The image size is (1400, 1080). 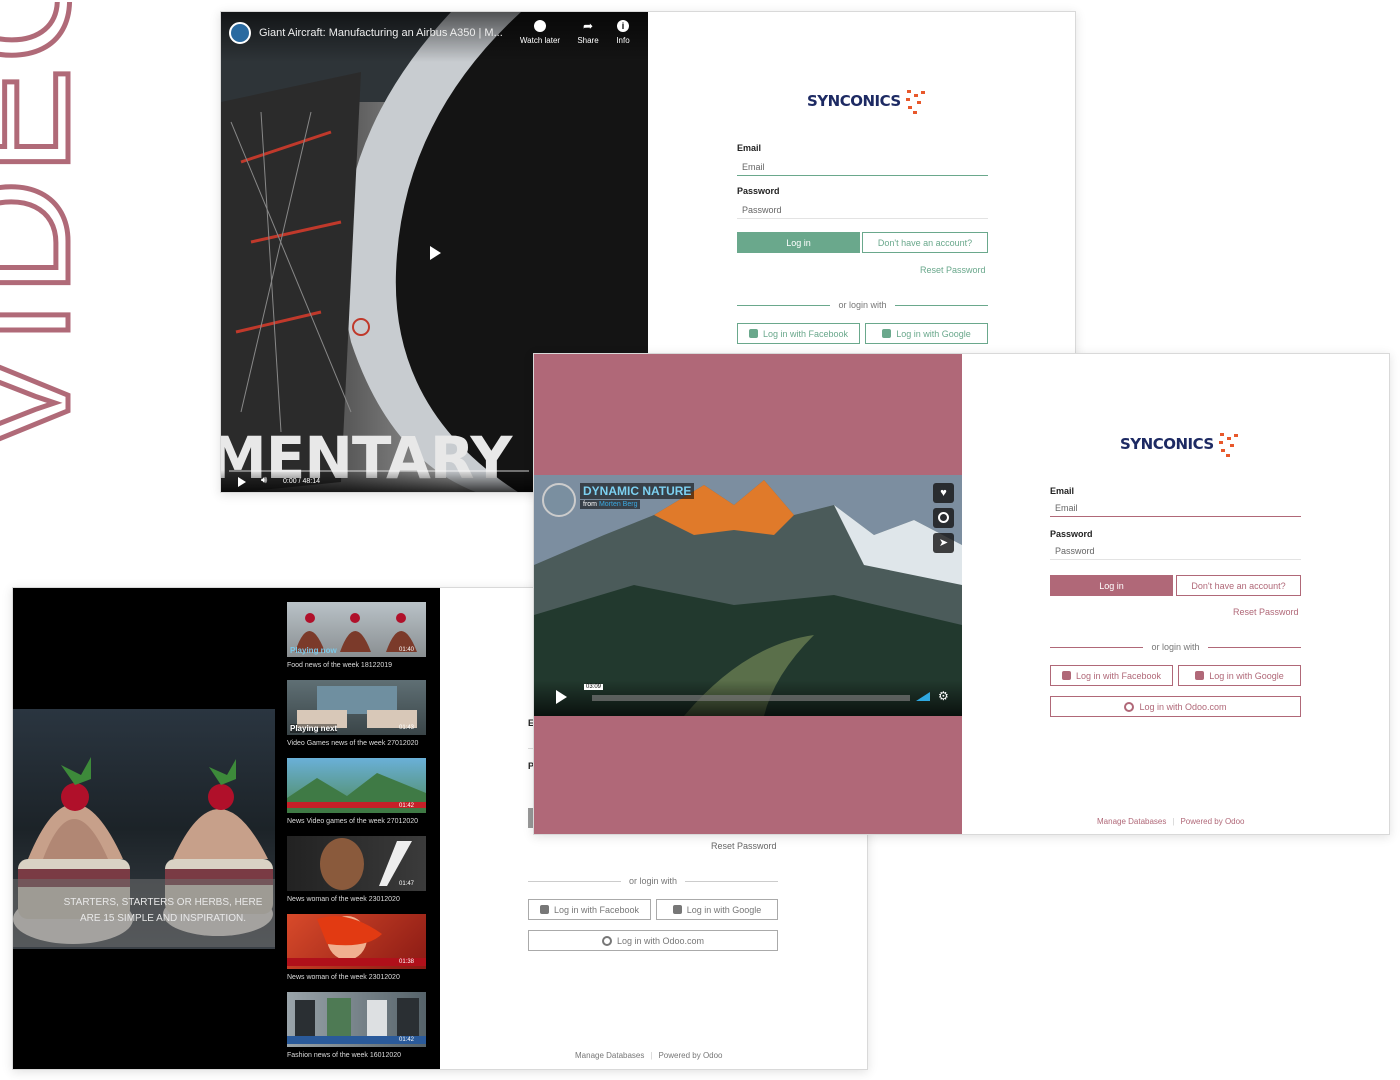 I want to click on playlist-caption: Fashion news of the week 16012020, so click(x=344, y=1055).